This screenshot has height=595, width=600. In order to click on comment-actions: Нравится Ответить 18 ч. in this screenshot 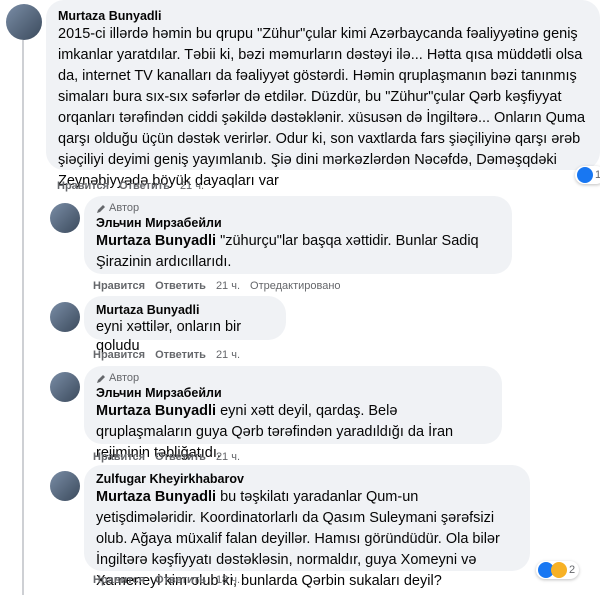, I will do `click(171, 580)`.